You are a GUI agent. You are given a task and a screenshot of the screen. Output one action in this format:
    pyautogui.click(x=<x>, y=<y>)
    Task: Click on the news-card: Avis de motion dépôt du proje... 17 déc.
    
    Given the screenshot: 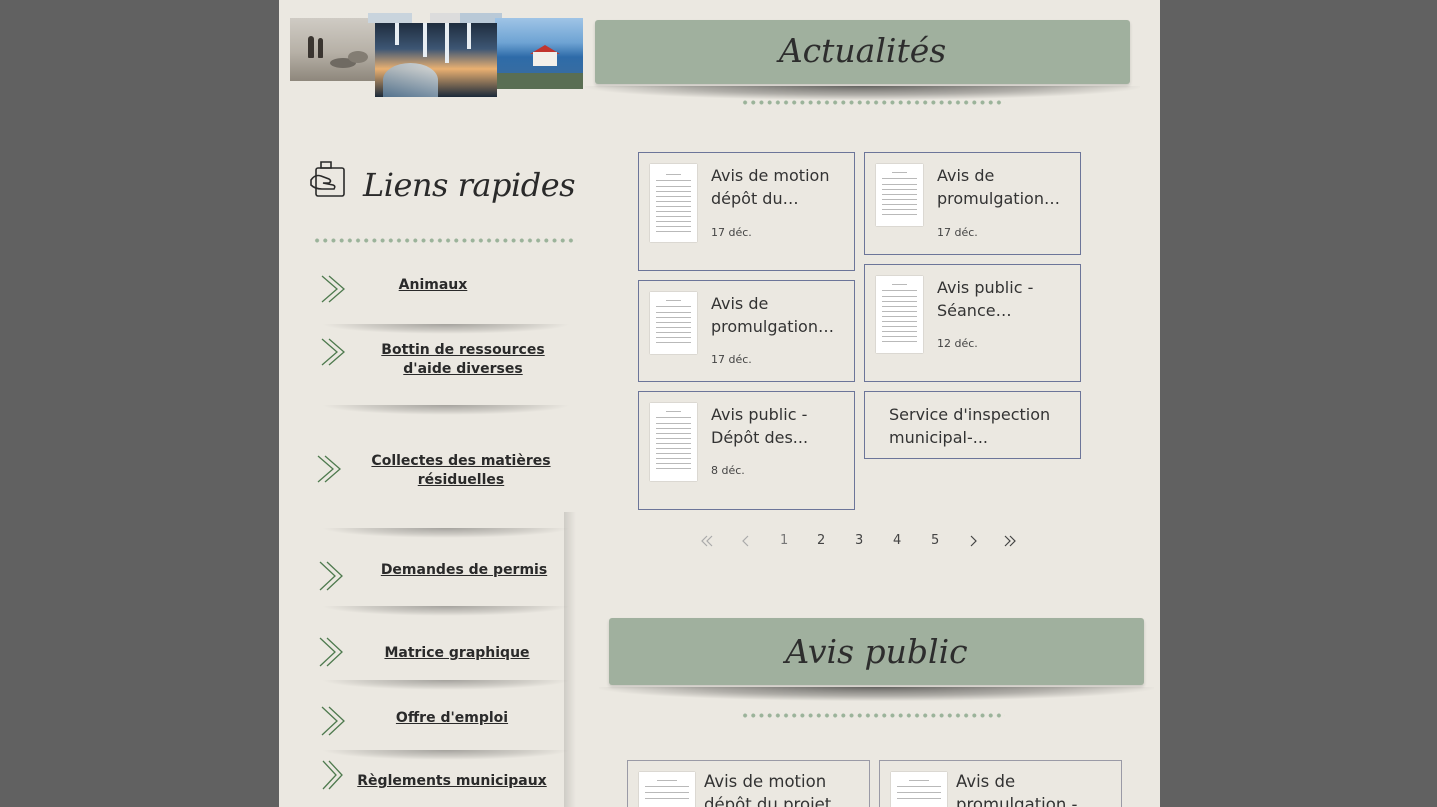 What is the action you would take?
    pyautogui.click(x=746, y=211)
    